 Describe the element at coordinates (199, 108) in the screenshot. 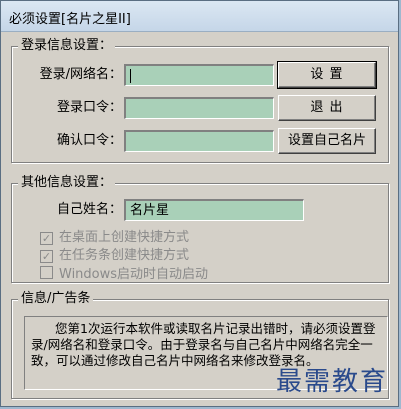

I see `password-input` at that location.